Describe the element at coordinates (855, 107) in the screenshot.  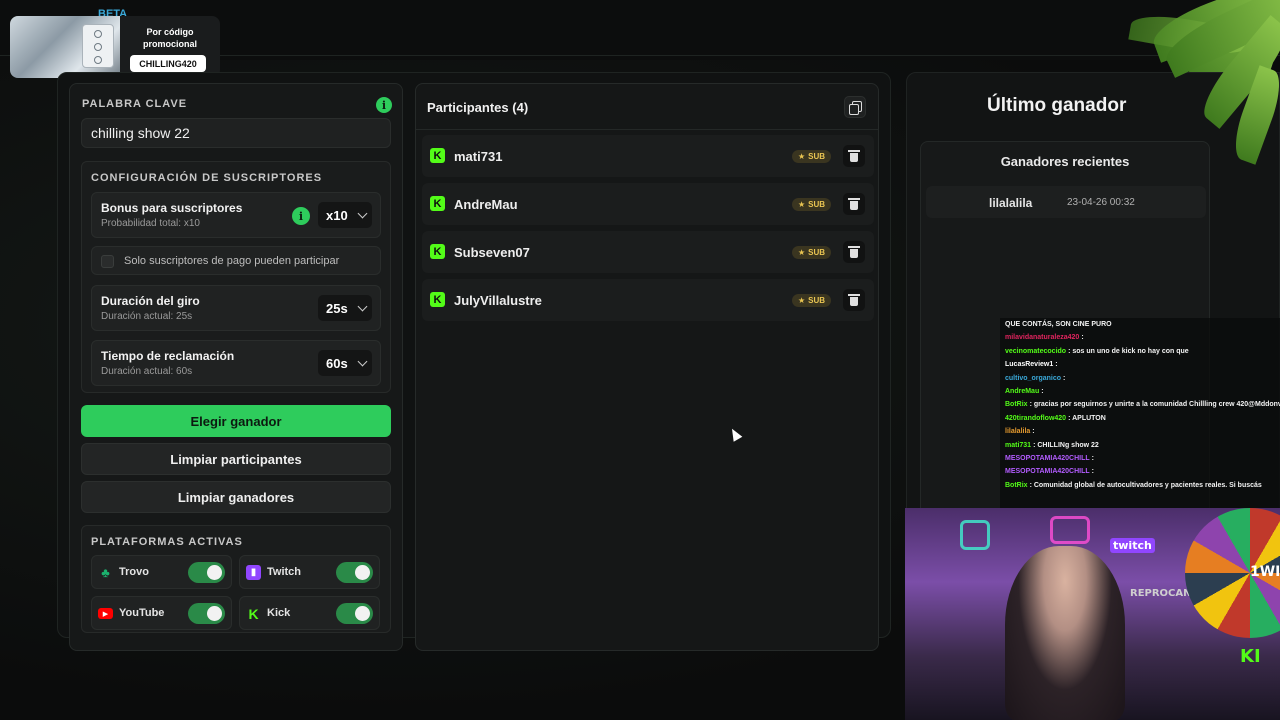
I see `copy-icon` at that location.